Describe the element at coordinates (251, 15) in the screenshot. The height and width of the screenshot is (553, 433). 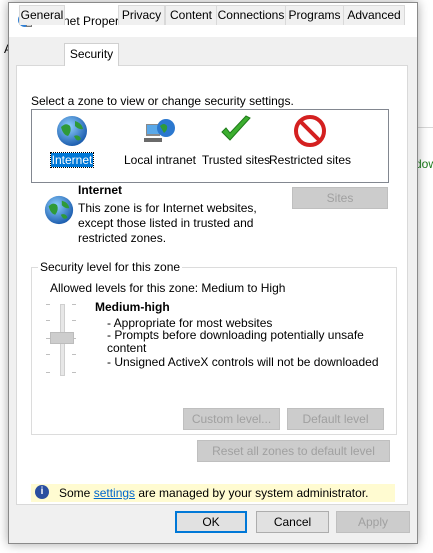
I see `tab-connections: Connections` at that location.